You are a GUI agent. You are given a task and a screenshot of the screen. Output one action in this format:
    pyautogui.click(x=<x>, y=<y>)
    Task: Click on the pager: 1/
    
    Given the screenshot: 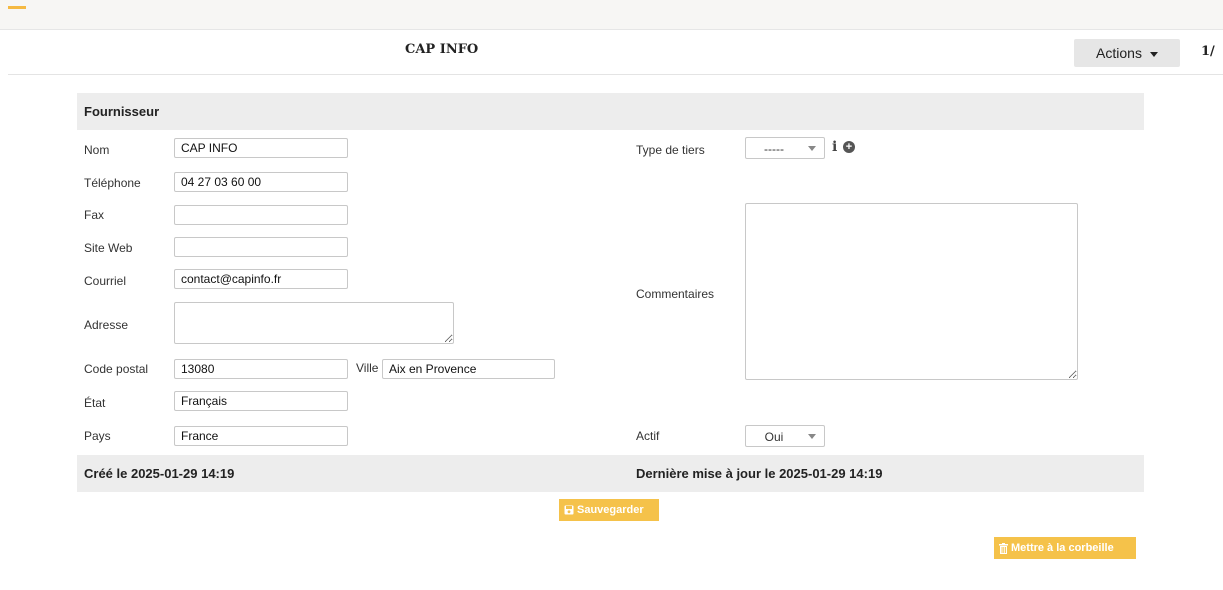 What is the action you would take?
    pyautogui.click(x=1208, y=51)
    